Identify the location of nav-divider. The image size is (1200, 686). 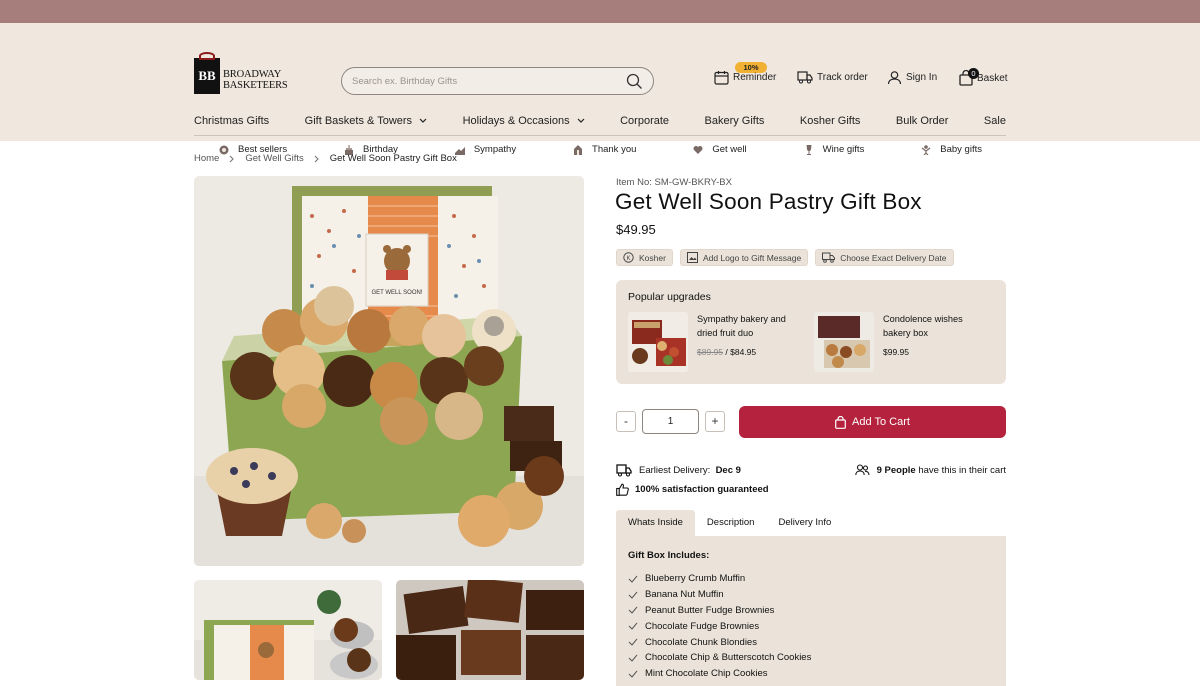
(600, 135).